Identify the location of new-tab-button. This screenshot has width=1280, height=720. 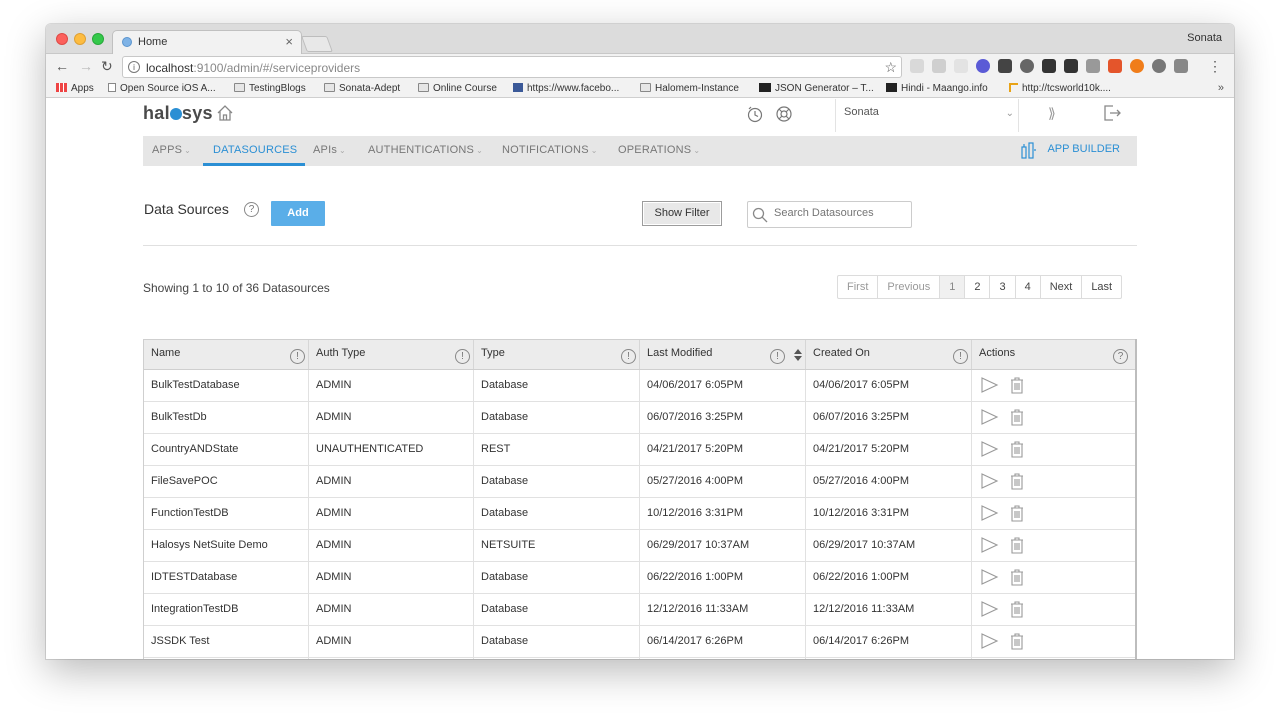
(317, 44).